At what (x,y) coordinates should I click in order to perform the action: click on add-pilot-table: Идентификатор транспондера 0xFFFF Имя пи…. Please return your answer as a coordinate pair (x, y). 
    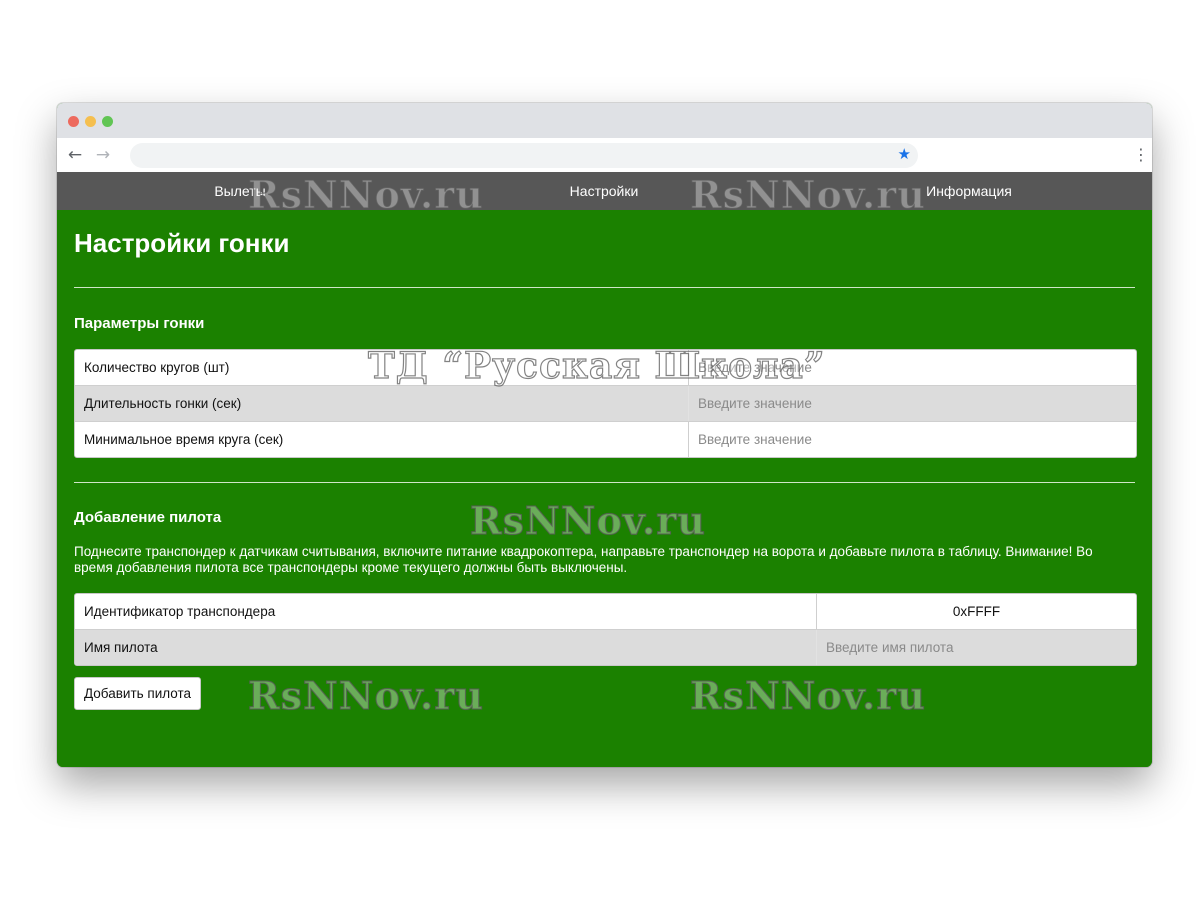
    Looking at the image, I should click on (605, 629).